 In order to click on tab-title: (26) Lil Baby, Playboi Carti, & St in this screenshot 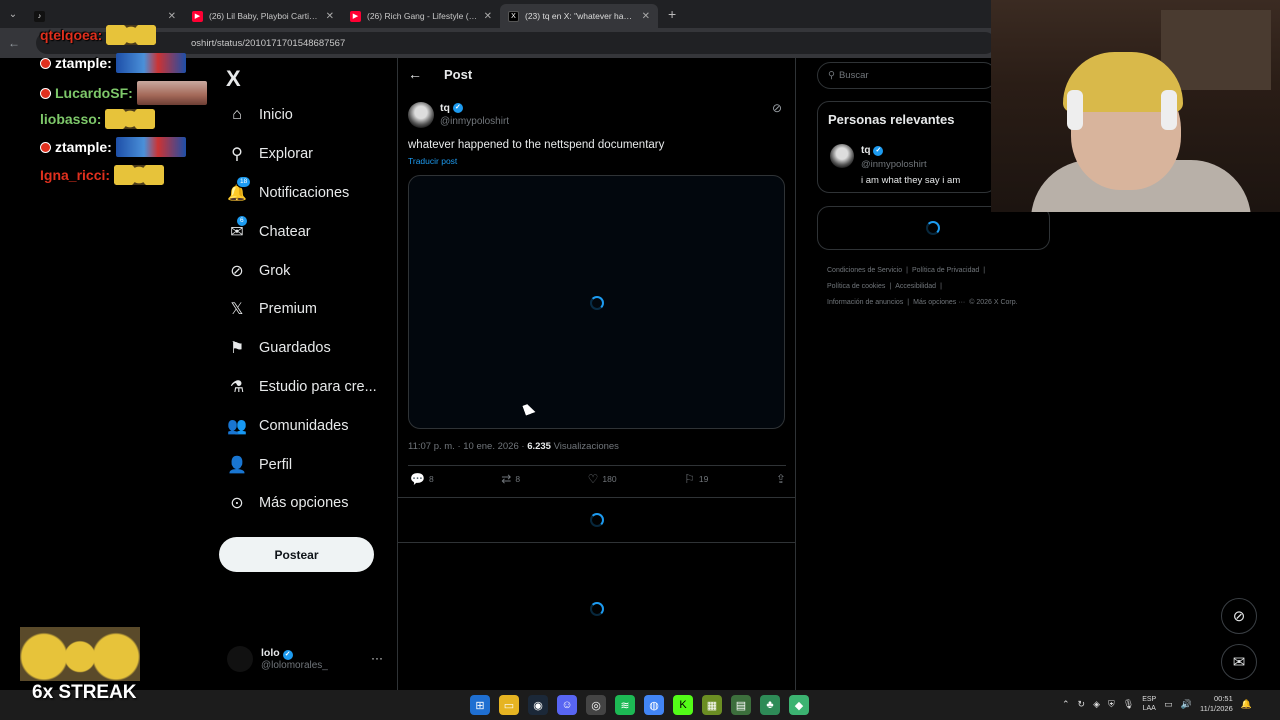, I will do `click(264, 16)`.